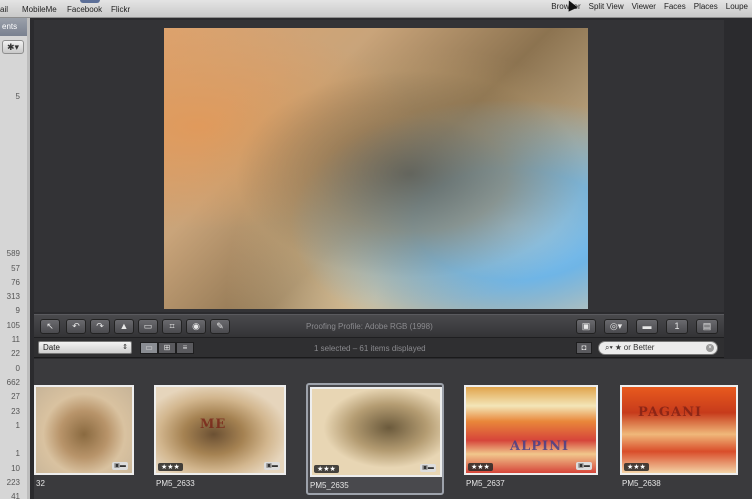 This screenshot has width=752, height=499. Describe the element at coordinates (149, 348) in the screenshot. I see `filmstrip-view-icon: ▭` at that location.